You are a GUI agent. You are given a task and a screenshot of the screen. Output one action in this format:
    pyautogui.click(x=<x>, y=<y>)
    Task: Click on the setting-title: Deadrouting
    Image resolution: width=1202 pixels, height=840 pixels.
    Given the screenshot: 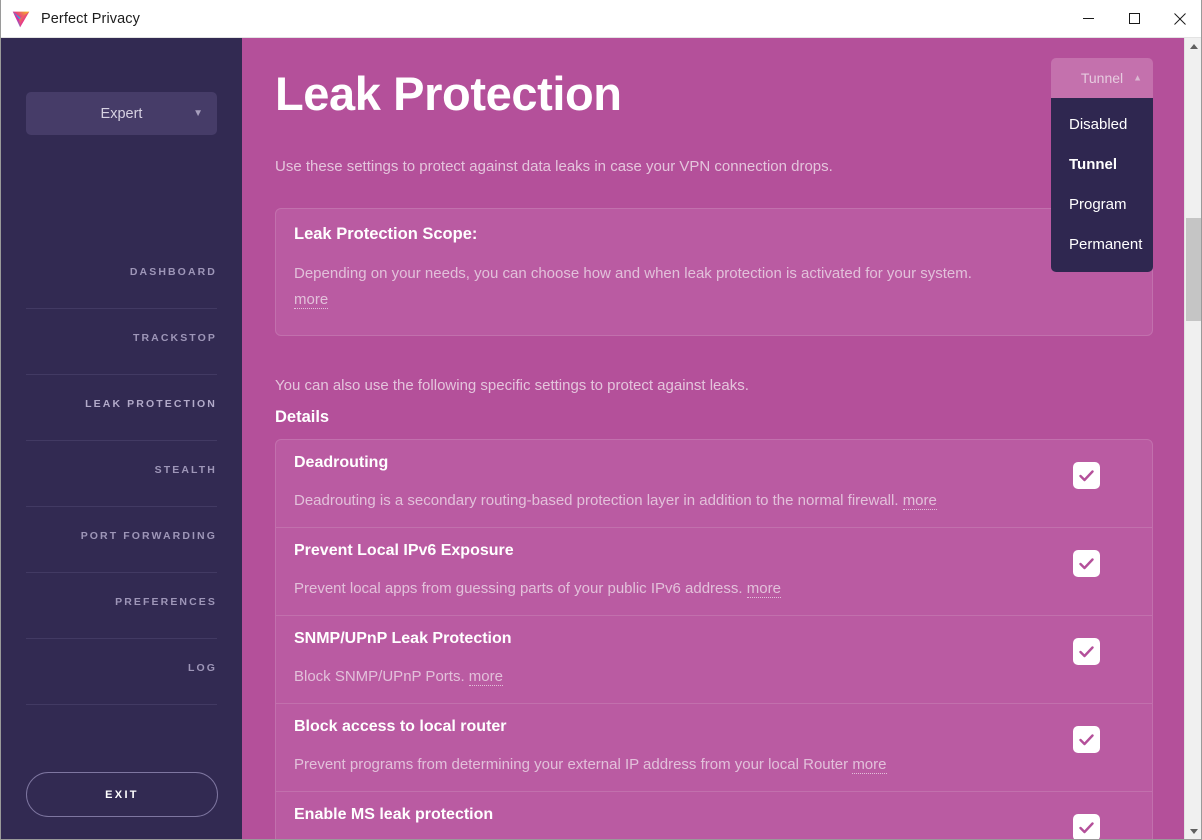 What is the action you would take?
    pyautogui.click(x=341, y=463)
    